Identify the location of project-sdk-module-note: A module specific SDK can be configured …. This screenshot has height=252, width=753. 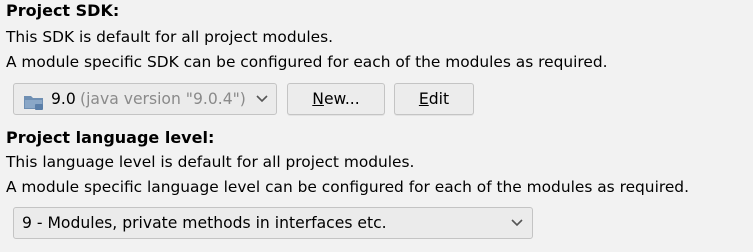
(307, 62).